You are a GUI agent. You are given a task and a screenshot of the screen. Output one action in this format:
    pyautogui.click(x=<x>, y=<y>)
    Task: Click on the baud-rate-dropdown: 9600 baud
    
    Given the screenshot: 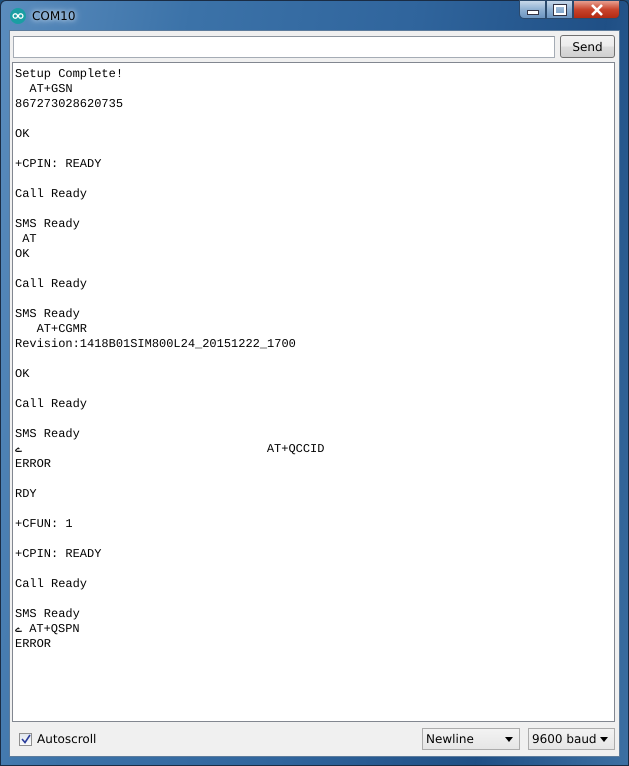 What is the action you would take?
    pyautogui.click(x=571, y=739)
    